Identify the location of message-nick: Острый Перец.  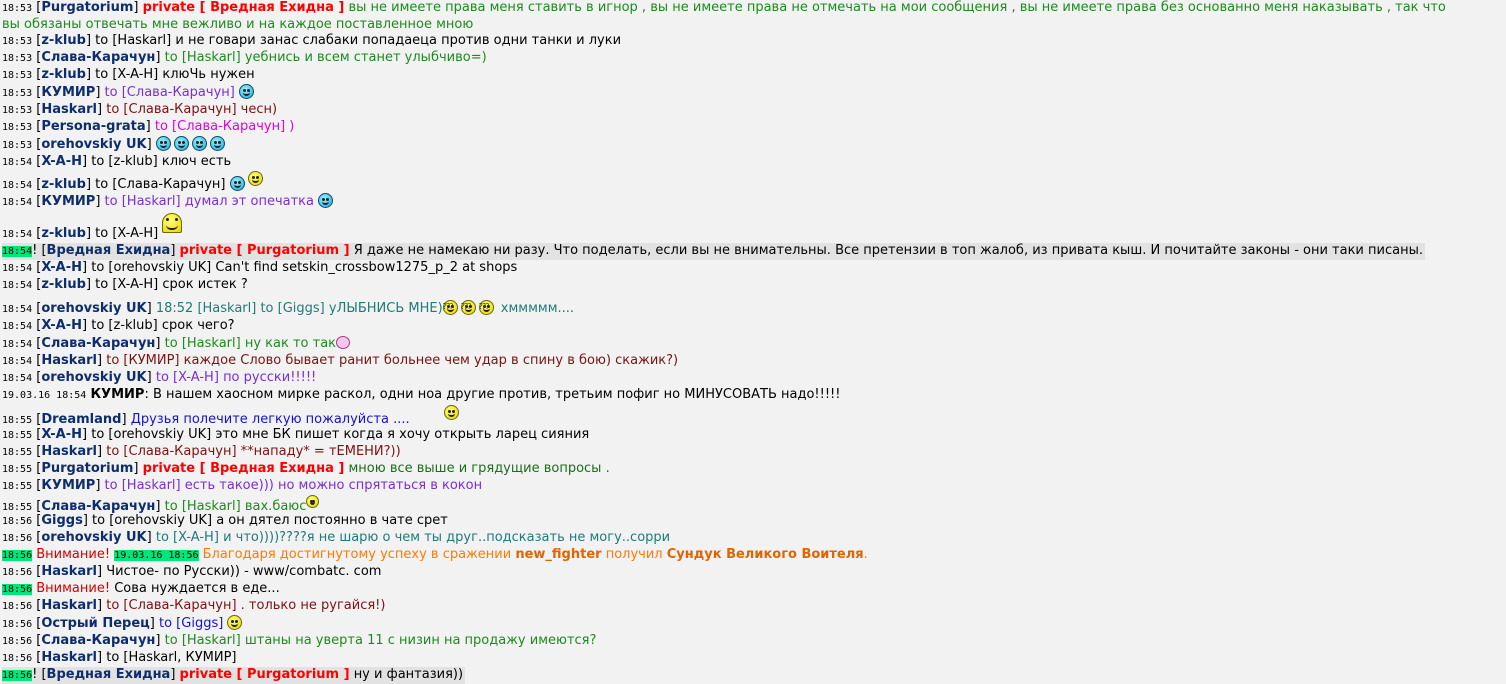
(95, 623).